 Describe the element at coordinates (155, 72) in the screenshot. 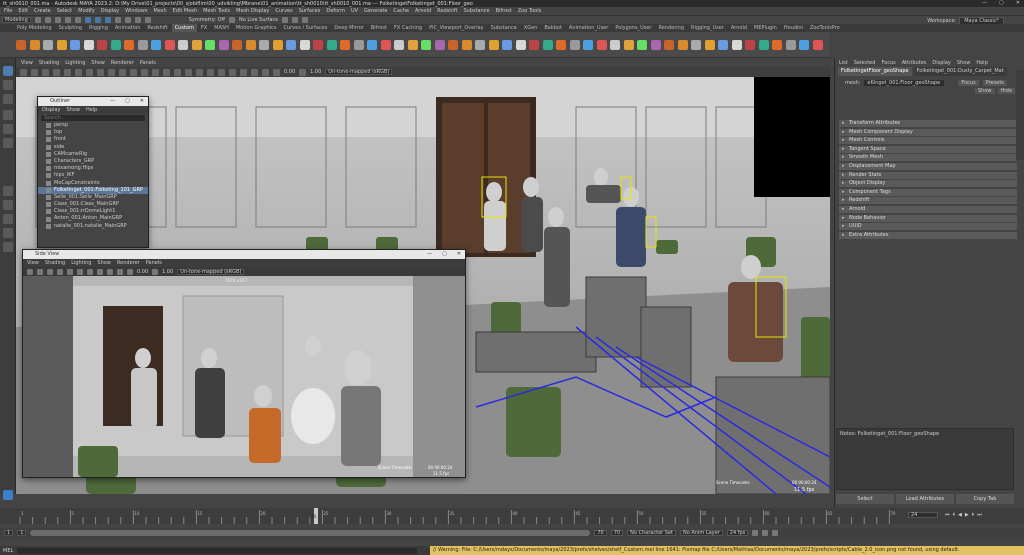

I see `smooth-shade-icon` at that location.